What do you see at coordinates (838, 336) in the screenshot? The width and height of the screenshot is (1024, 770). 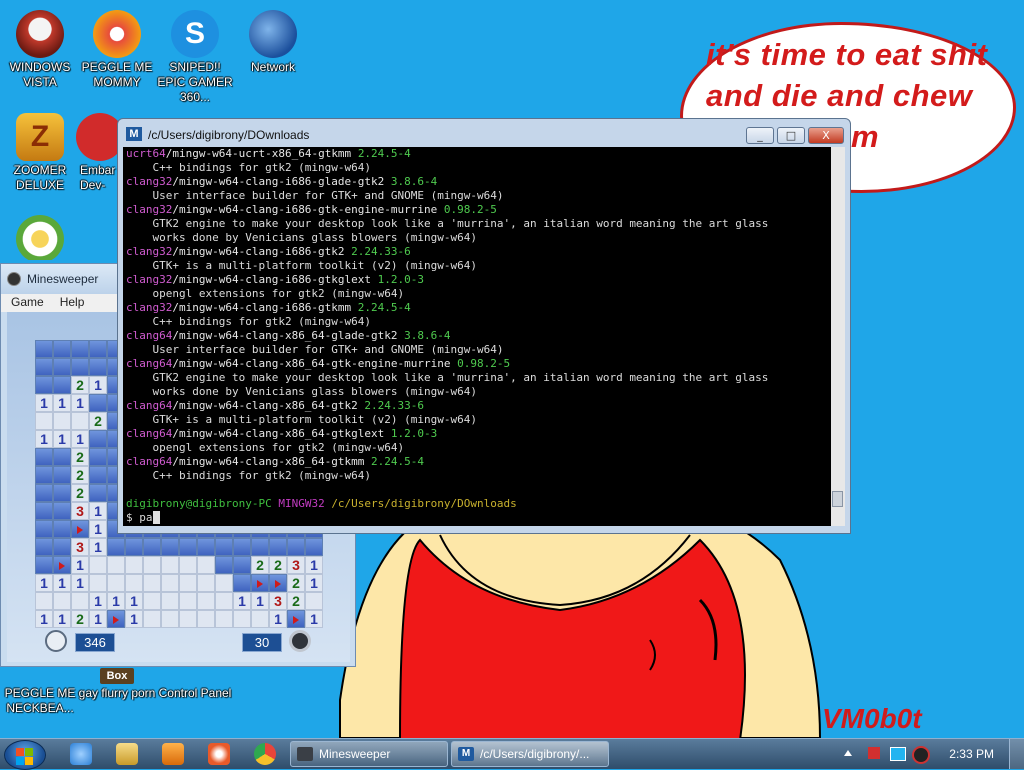 I see `terminal-scrollbar` at bounding box center [838, 336].